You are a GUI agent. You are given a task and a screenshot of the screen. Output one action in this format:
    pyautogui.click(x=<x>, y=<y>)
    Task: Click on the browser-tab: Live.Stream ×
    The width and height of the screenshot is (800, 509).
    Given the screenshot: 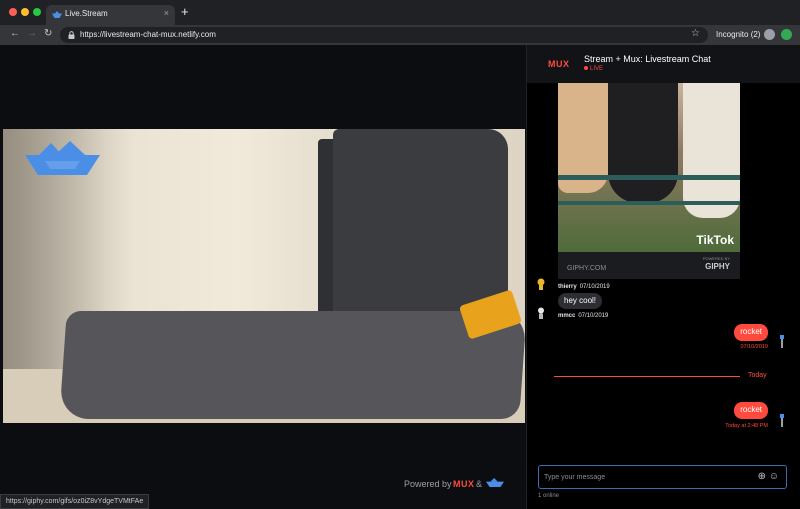 What is the action you would take?
    pyautogui.click(x=110, y=15)
    